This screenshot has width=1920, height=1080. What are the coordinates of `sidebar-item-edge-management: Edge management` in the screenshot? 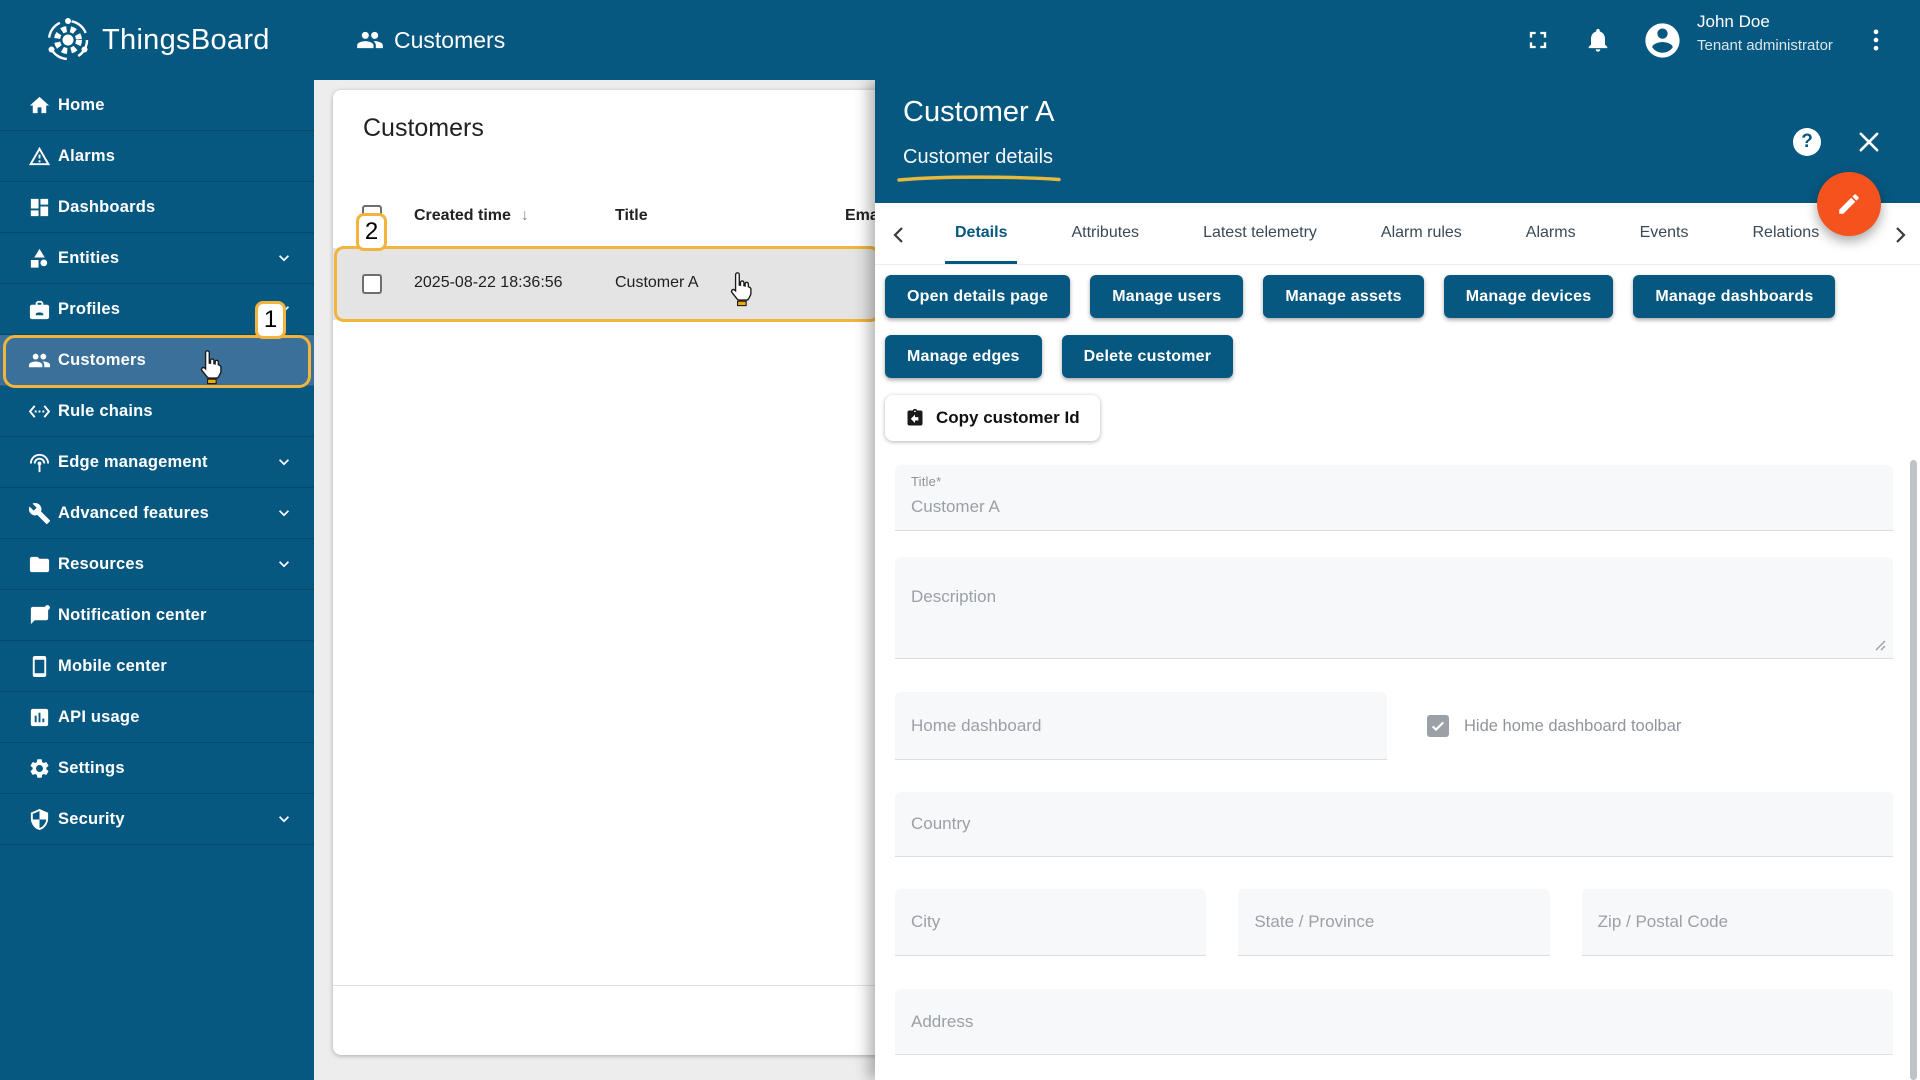 It's located at (157, 462).